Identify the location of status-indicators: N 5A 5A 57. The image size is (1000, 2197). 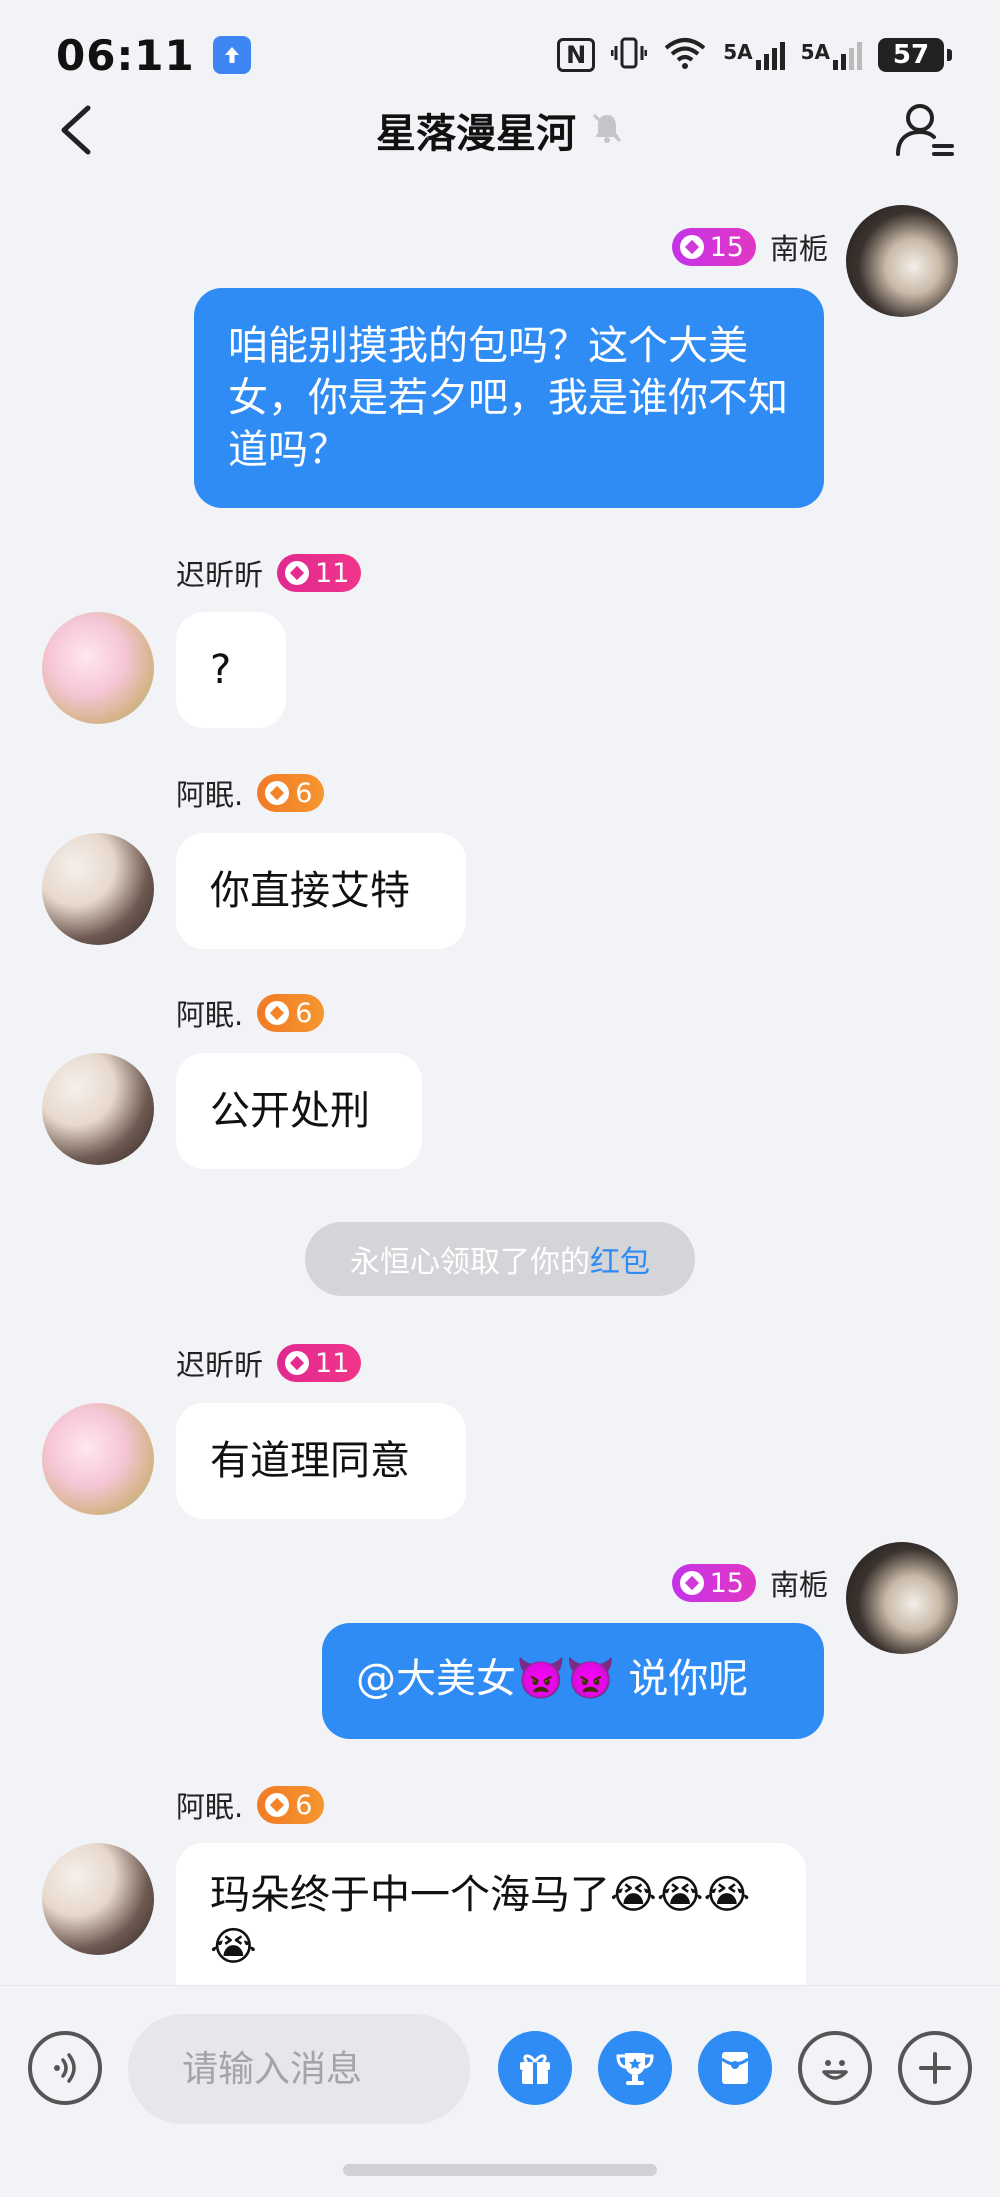
(754, 55).